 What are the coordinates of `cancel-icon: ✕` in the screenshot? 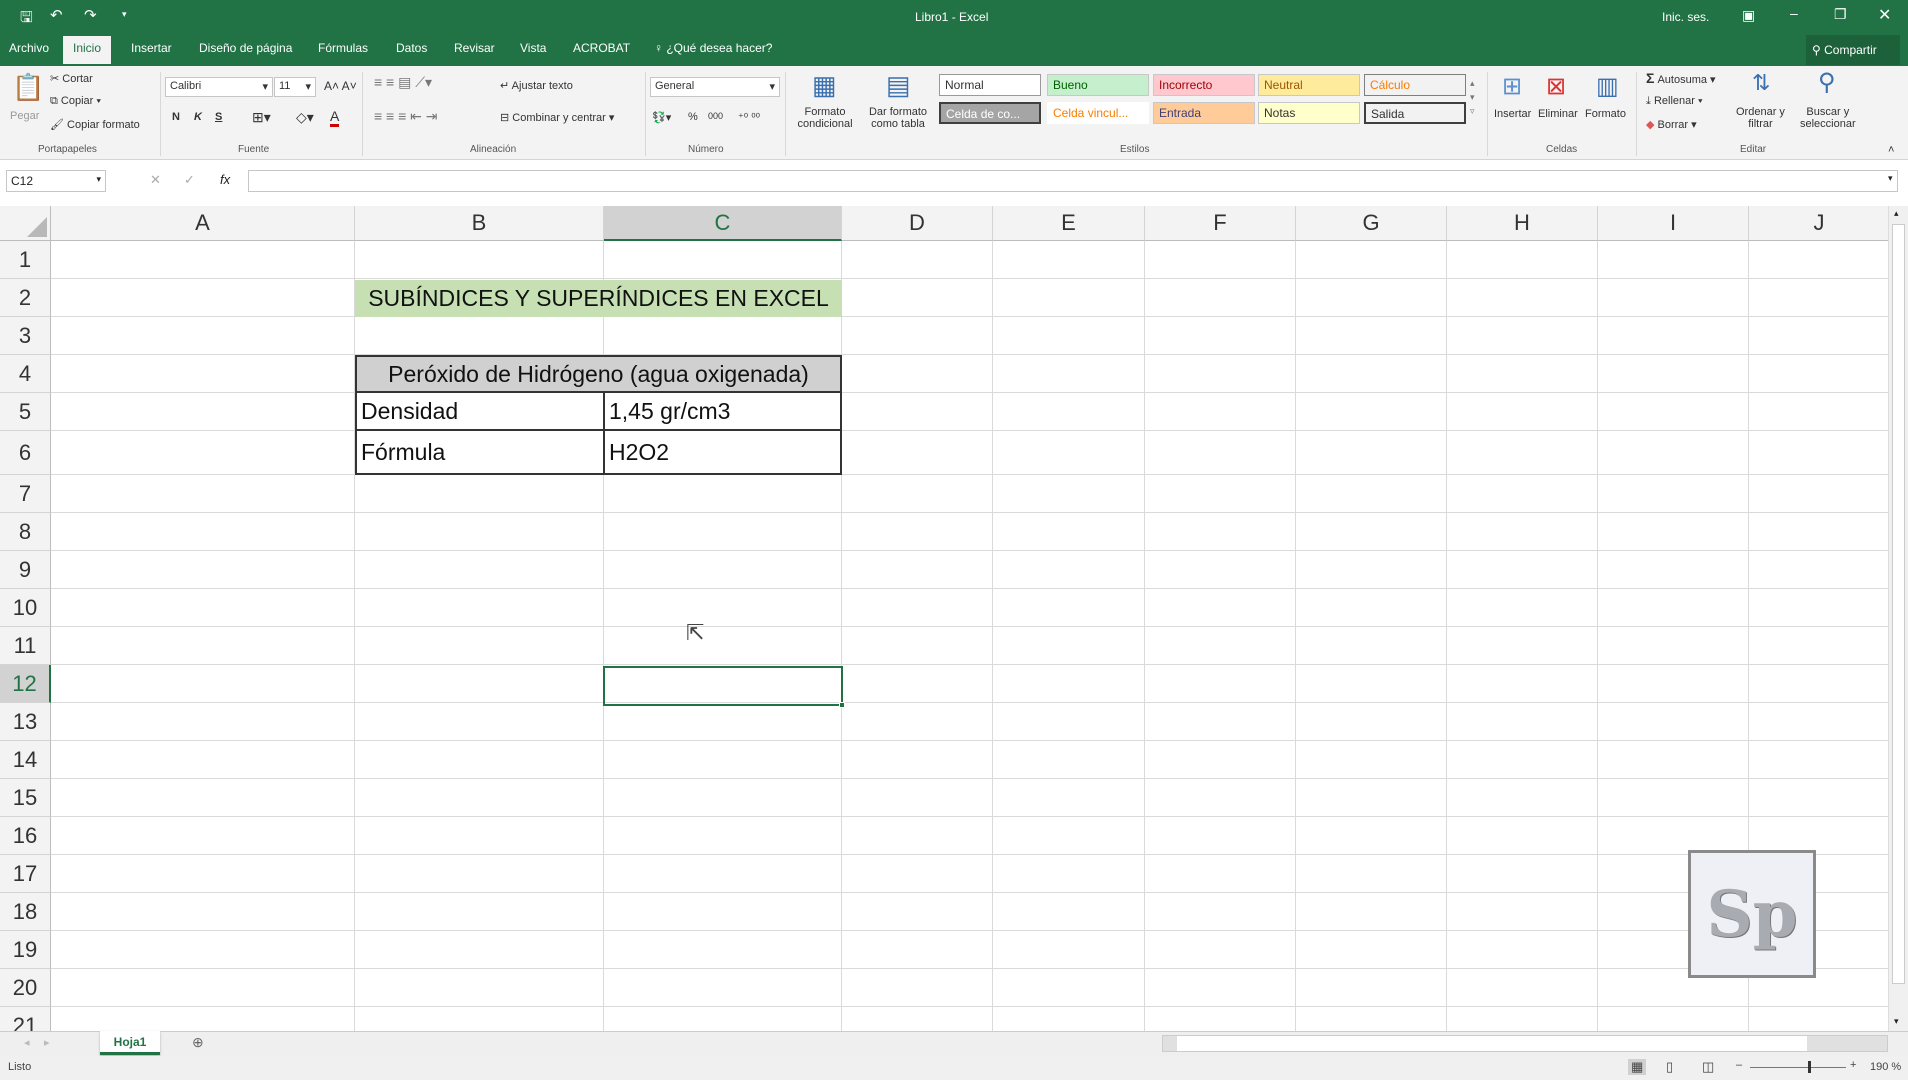 It's located at (155, 180).